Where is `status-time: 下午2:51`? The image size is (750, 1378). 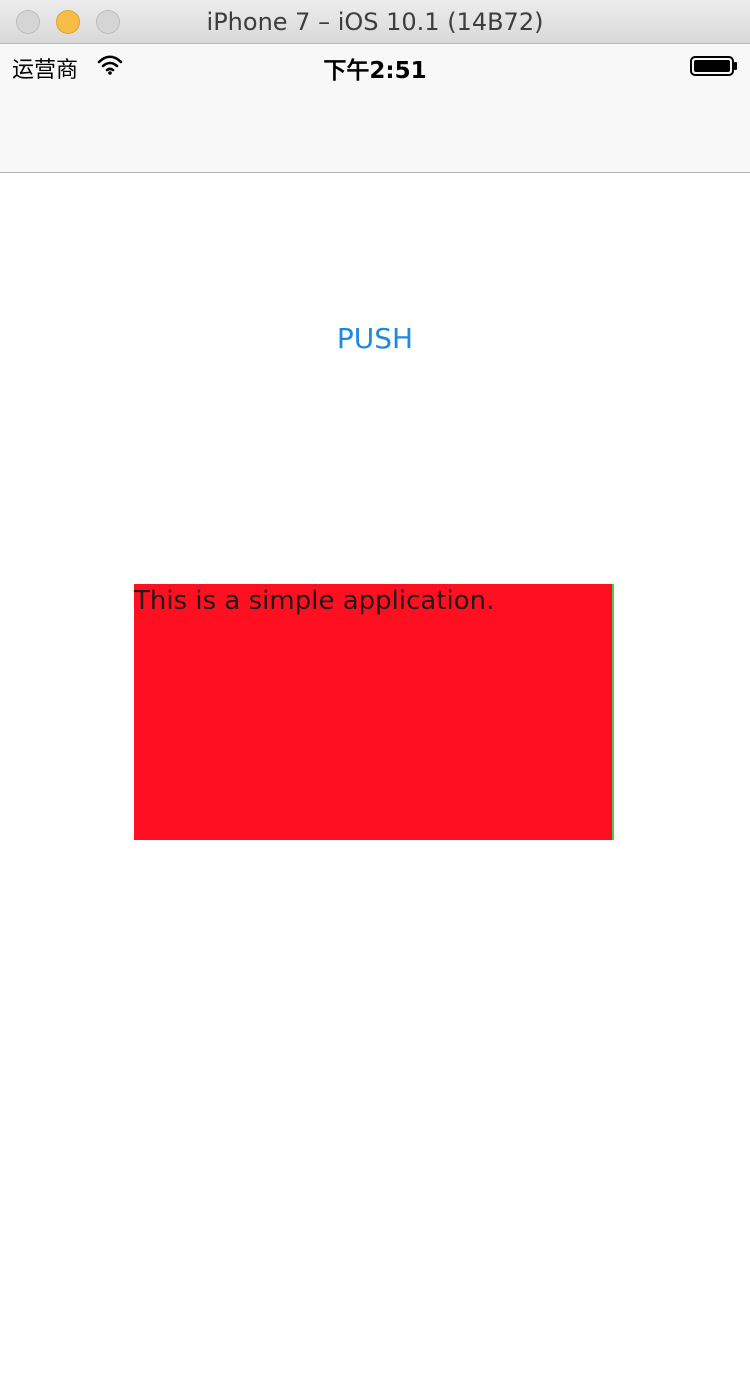
status-time: 下午2:51 is located at coordinates (375, 71).